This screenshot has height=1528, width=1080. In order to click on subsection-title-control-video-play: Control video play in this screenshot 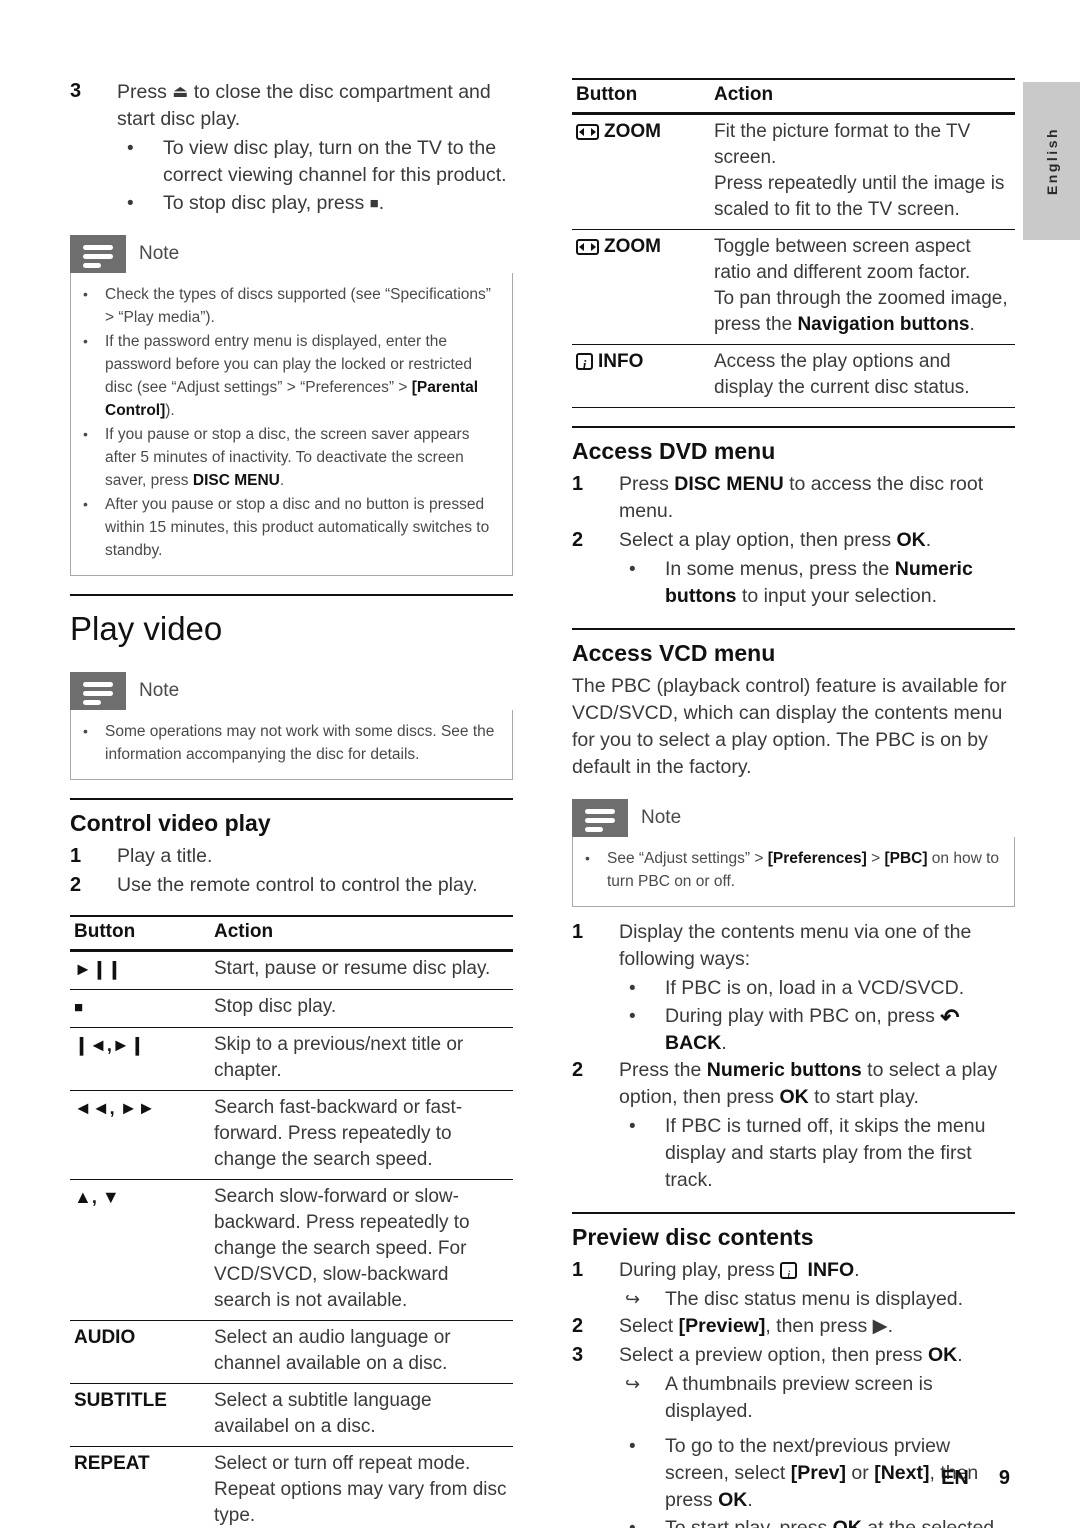, I will do `click(170, 823)`.